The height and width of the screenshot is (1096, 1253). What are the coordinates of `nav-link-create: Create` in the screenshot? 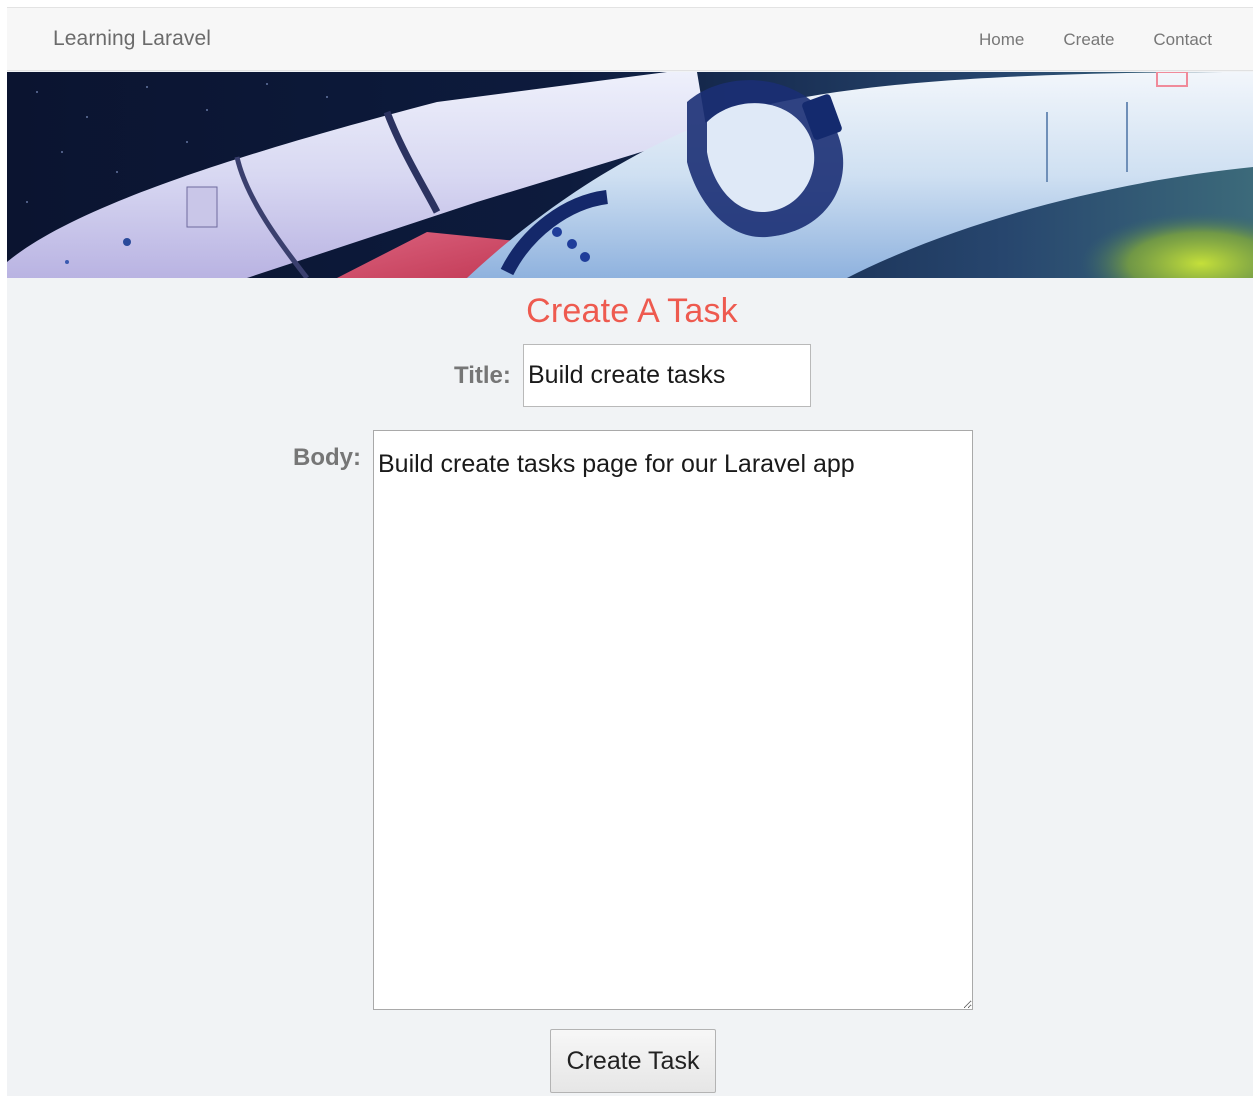 It's located at (1088, 40).